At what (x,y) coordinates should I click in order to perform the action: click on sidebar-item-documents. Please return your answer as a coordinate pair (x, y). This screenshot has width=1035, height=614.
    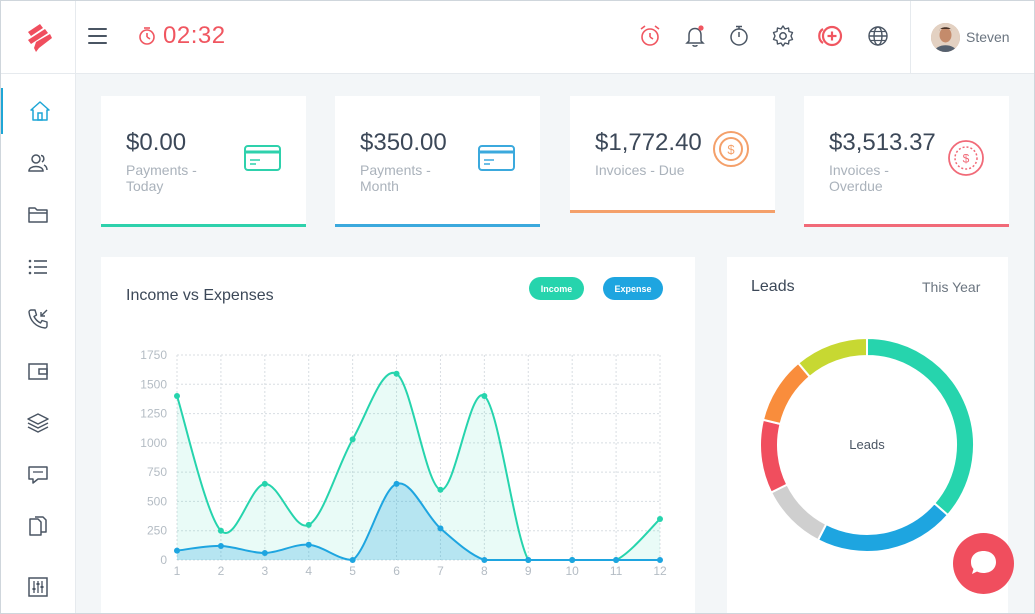
    Looking at the image, I should click on (38, 527).